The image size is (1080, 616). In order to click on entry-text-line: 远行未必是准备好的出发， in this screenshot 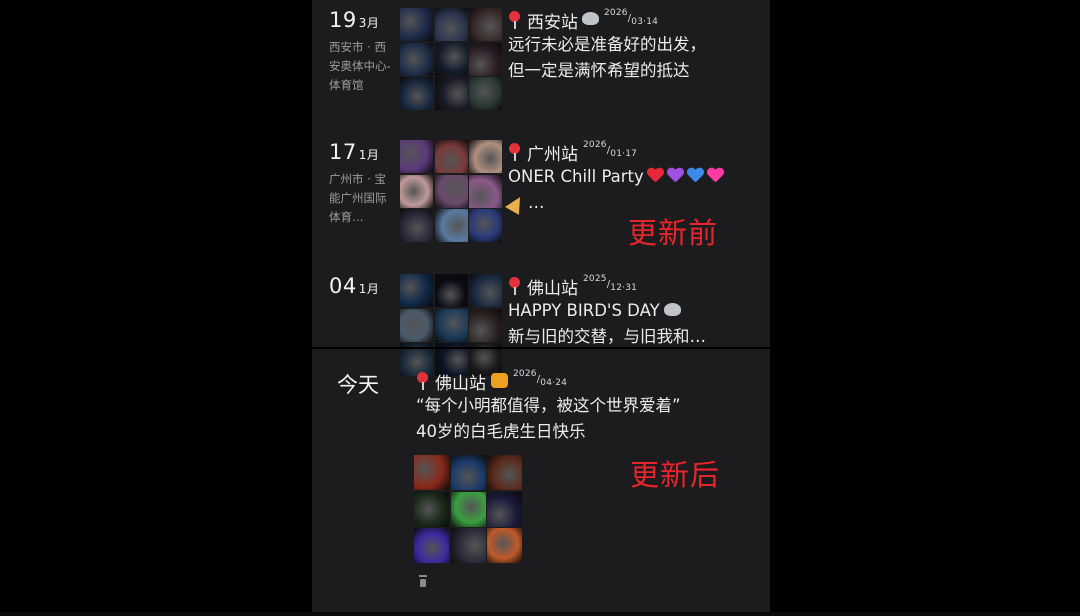, I will do `click(607, 44)`.